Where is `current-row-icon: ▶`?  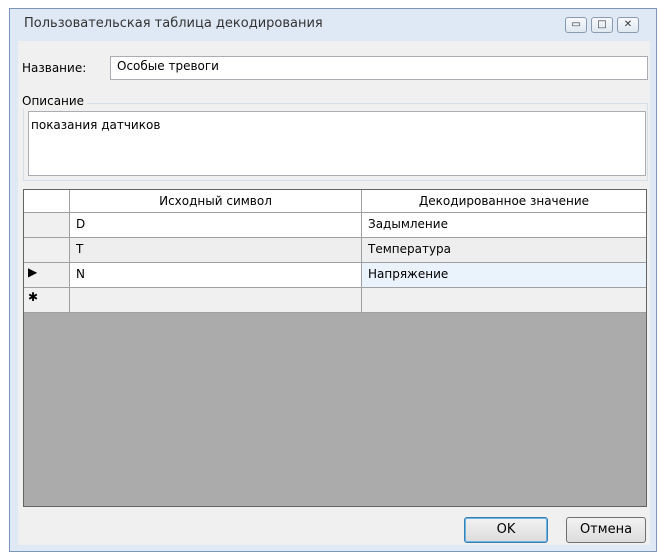
current-row-icon: ▶ is located at coordinates (47, 275).